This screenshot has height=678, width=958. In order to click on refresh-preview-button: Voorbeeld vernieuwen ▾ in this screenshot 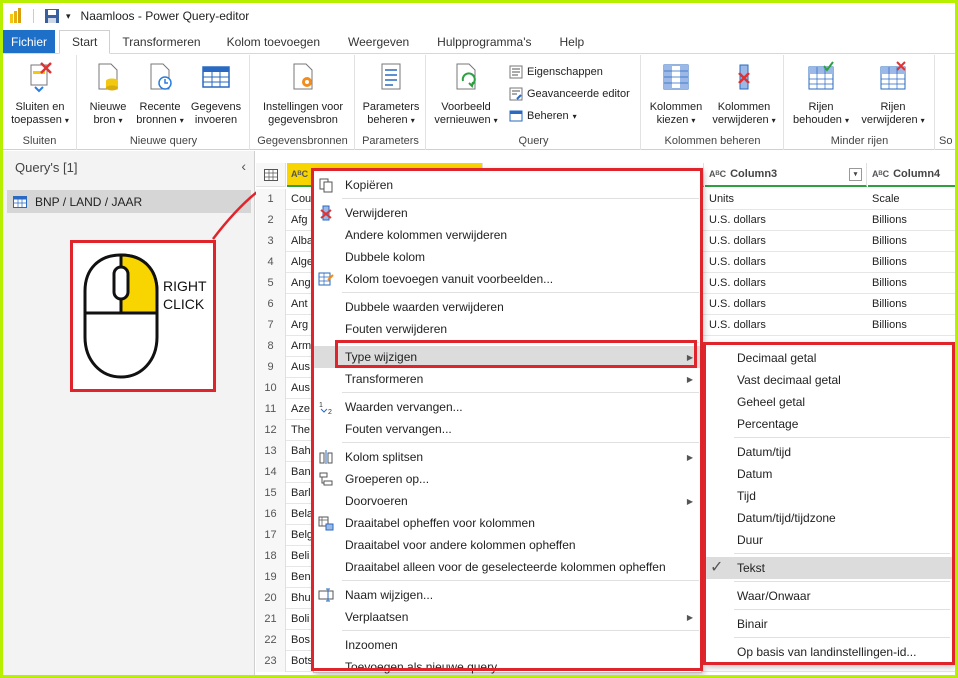, I will do `click(466, 94)`.